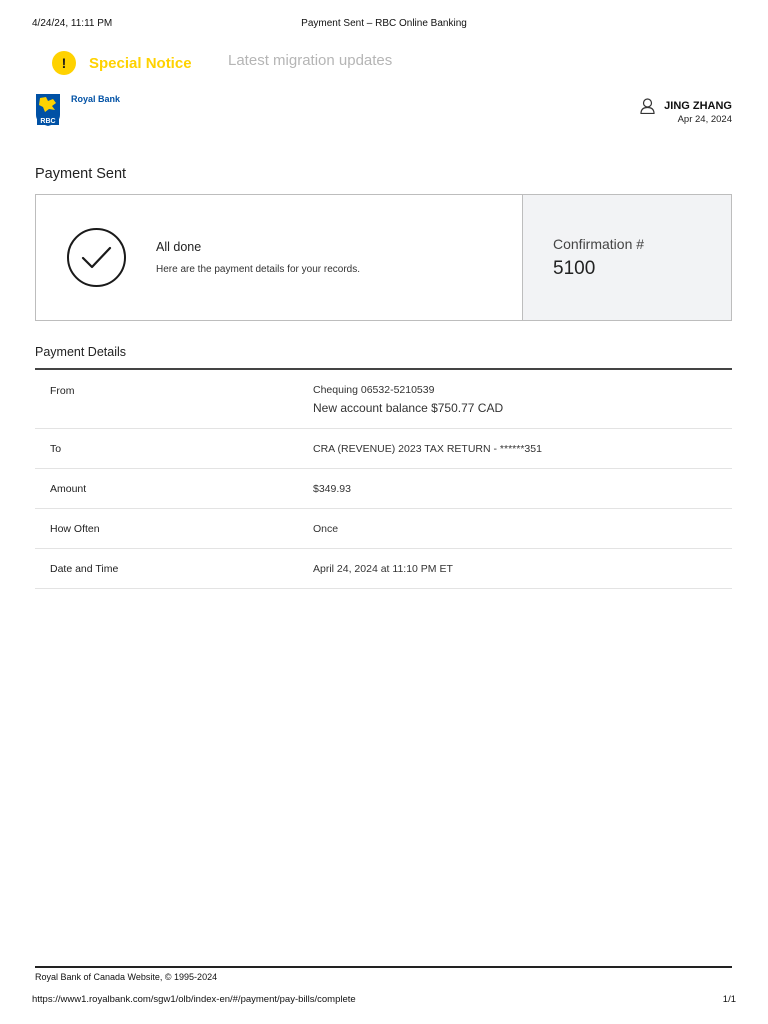 The width and height of the screenshot is (768, 1024). I want to click on royal-bank-wordmark: Royal Bank, so click(96, 99).